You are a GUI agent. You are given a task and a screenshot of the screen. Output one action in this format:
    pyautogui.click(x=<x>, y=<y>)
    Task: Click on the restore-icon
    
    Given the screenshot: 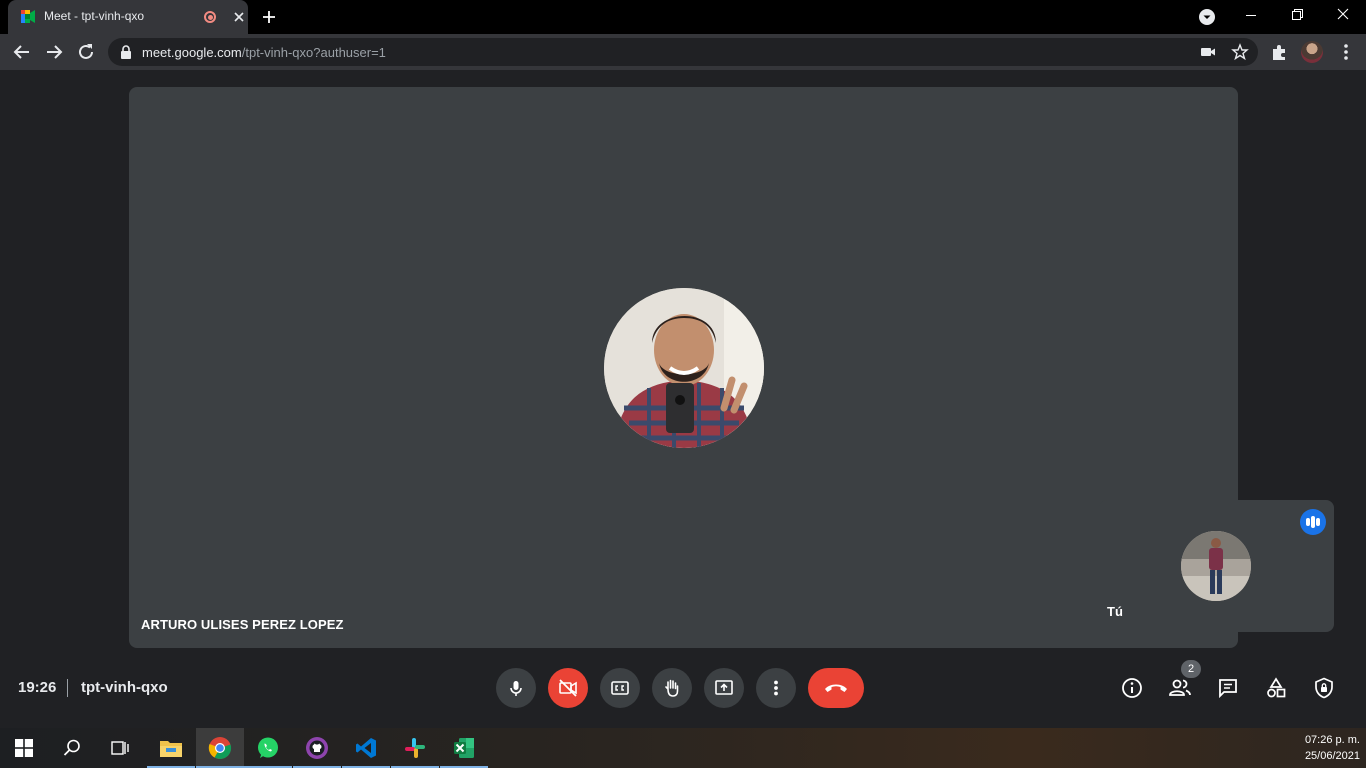 What is the action you would take?
    pyautogui.click(x=1297, y=14)
    